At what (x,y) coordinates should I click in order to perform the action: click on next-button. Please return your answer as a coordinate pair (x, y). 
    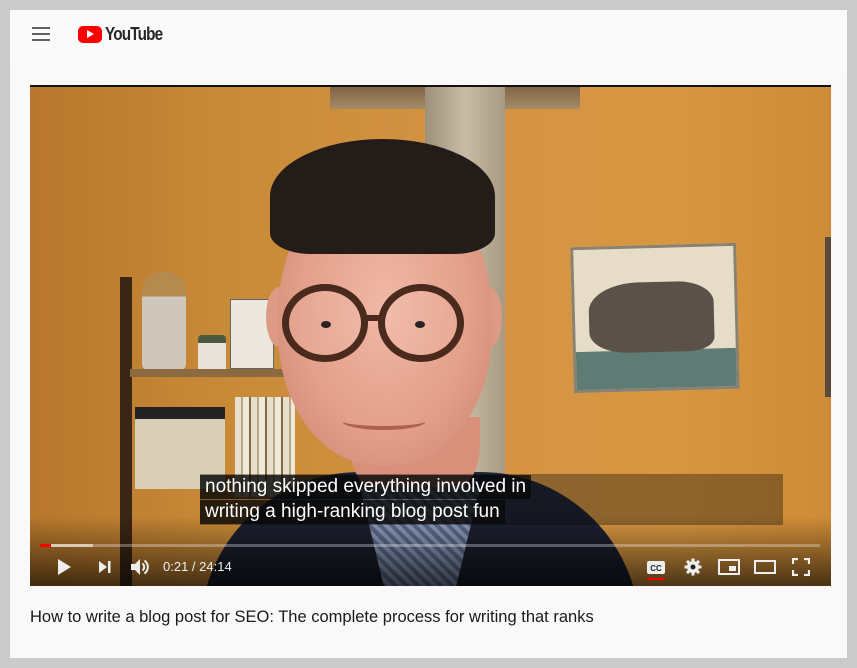
    Looking at the image, I should click on (105, 567).